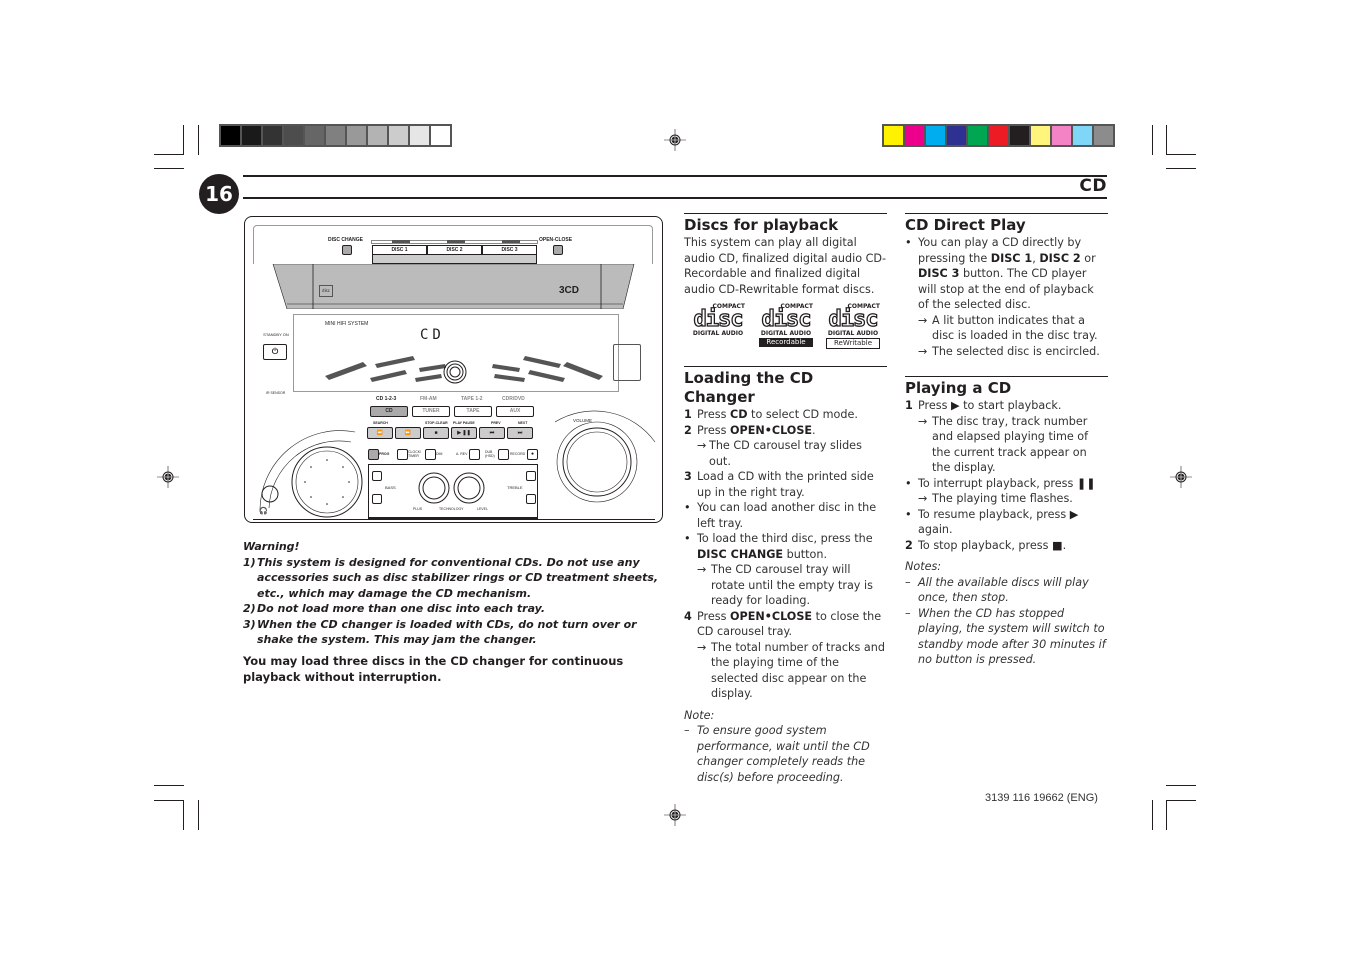 The width and height of the screenshot is (1351, 954). What do you see at coordinates (402, 454) in the screenshot?
I see `clock-timer-button` at bounding box center [402, 454].